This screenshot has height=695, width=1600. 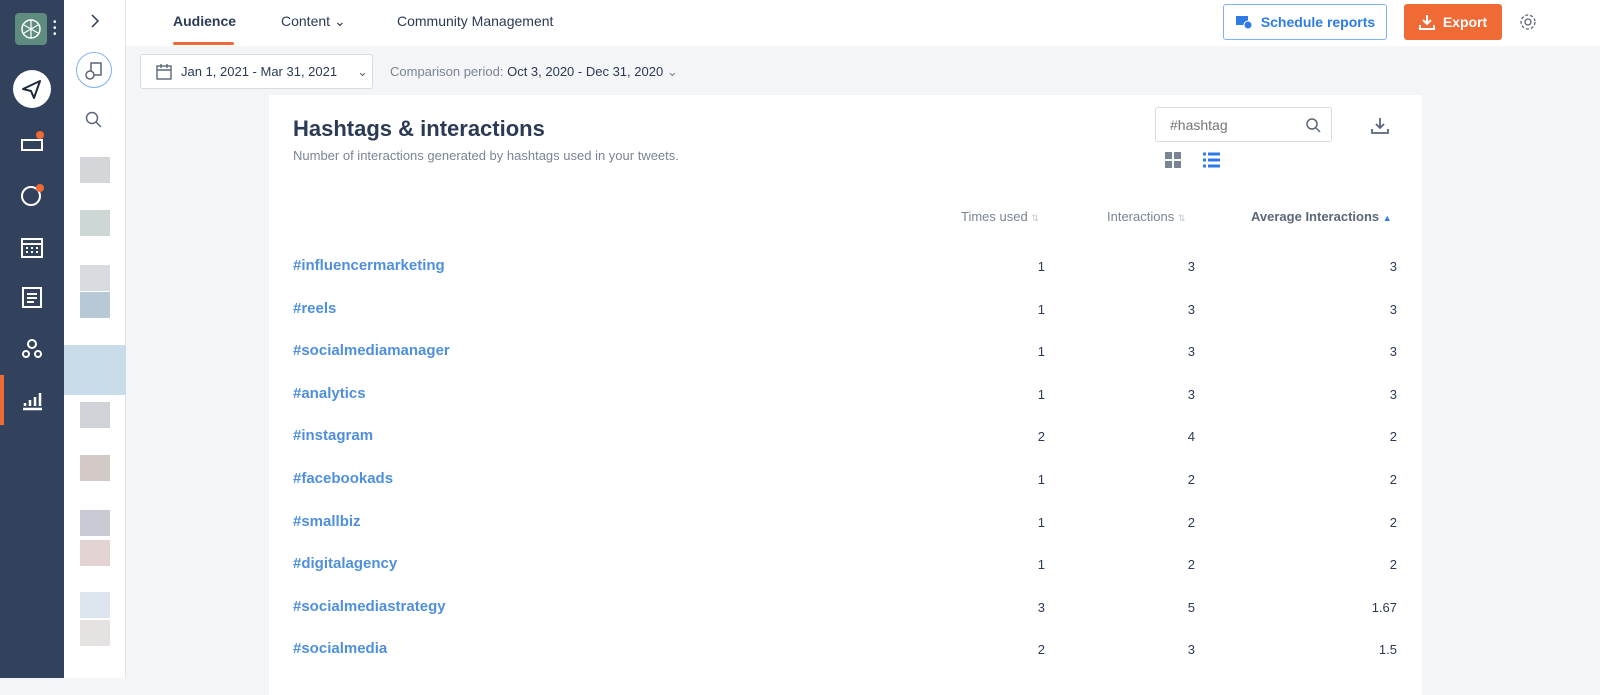 I want to click on grid-view-icon, so click(x=1173, y=160).